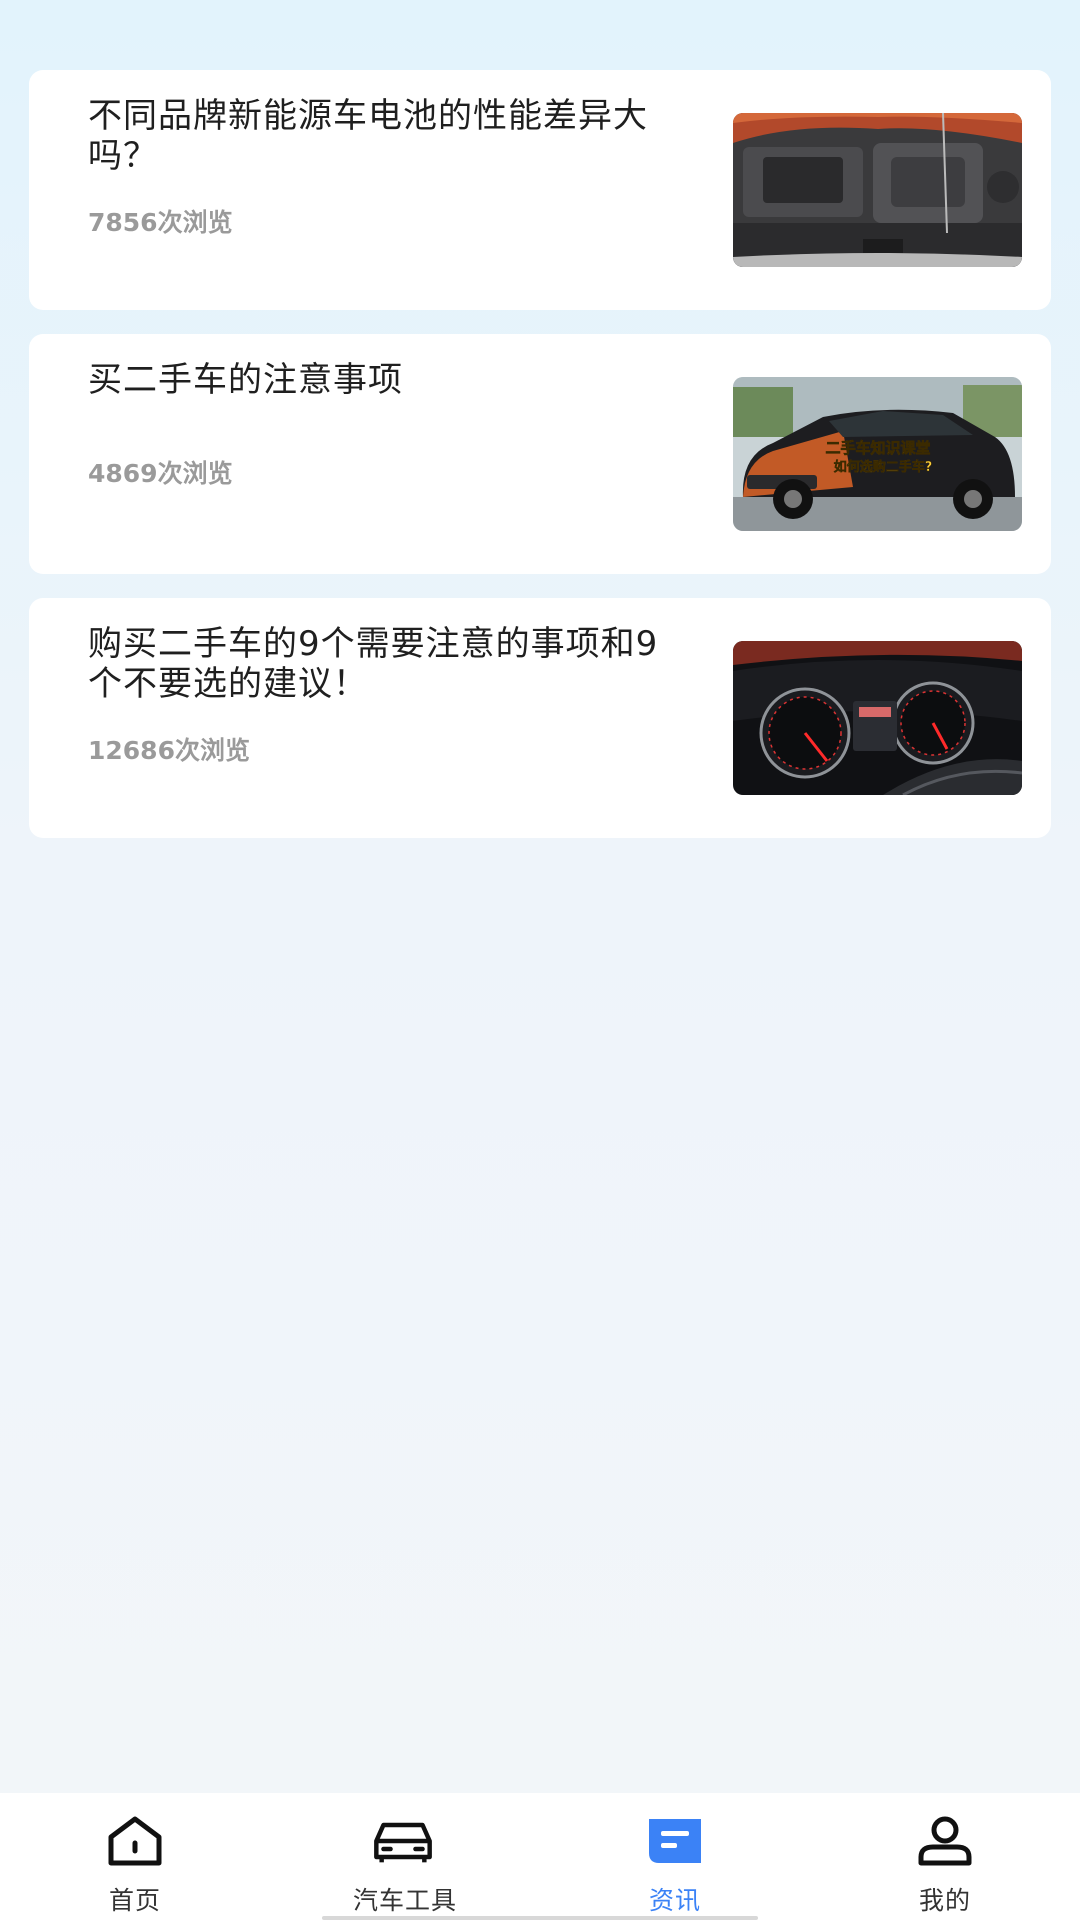 This screenshot has height=1920, width=1080. What do you see at coordinates (540, 718) in the screenshot?
I see `article-card: 购买二手车的9个需要注意的事项和9个不要选的建议！ 12686次浏览` at bounding box center [540, 718].